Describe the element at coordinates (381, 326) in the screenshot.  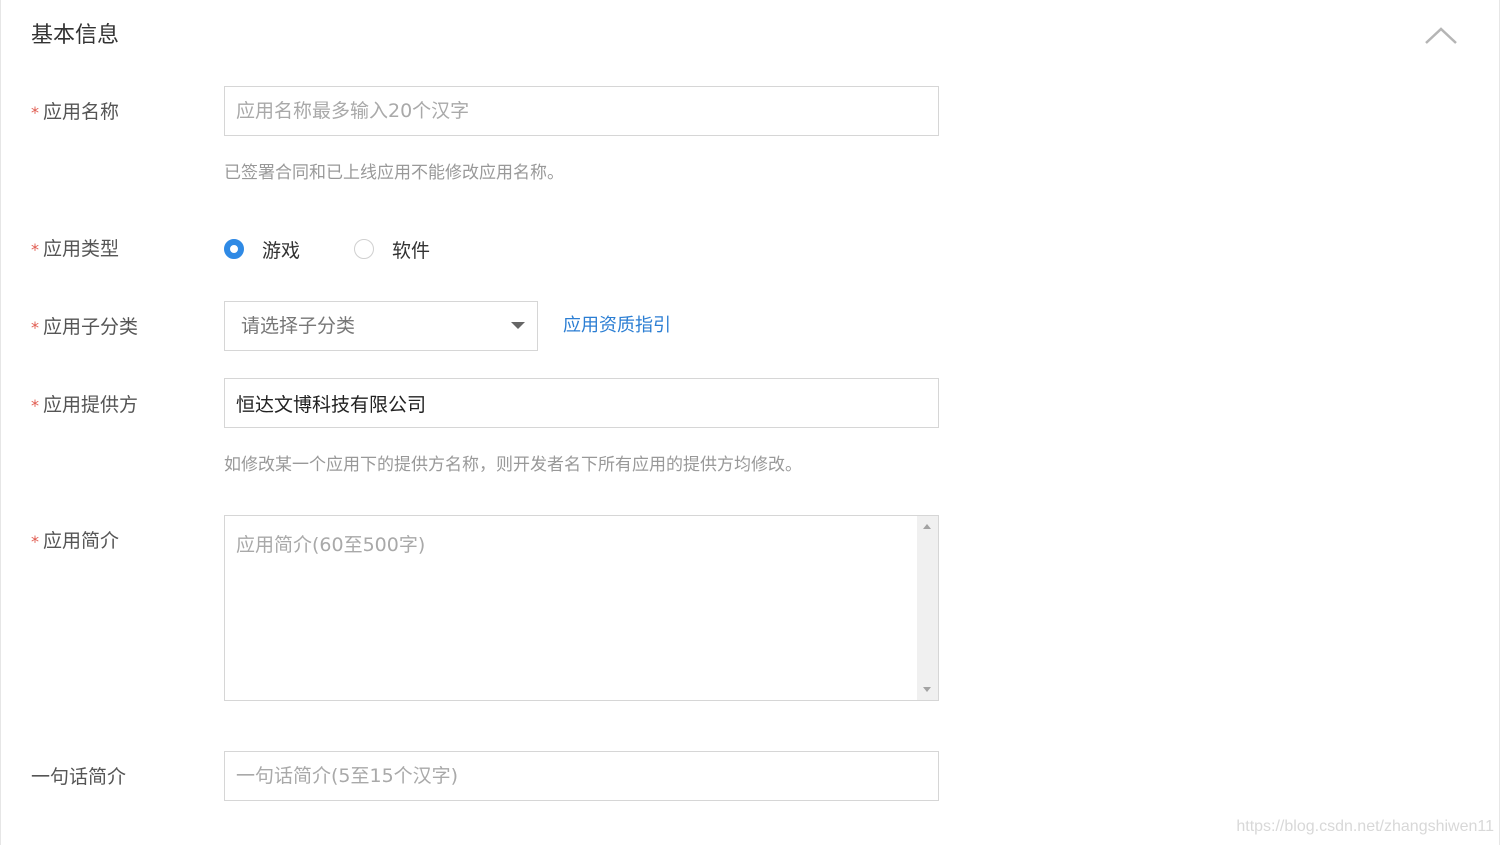
I see `subcategory-select: 请选择子分类` at that location.